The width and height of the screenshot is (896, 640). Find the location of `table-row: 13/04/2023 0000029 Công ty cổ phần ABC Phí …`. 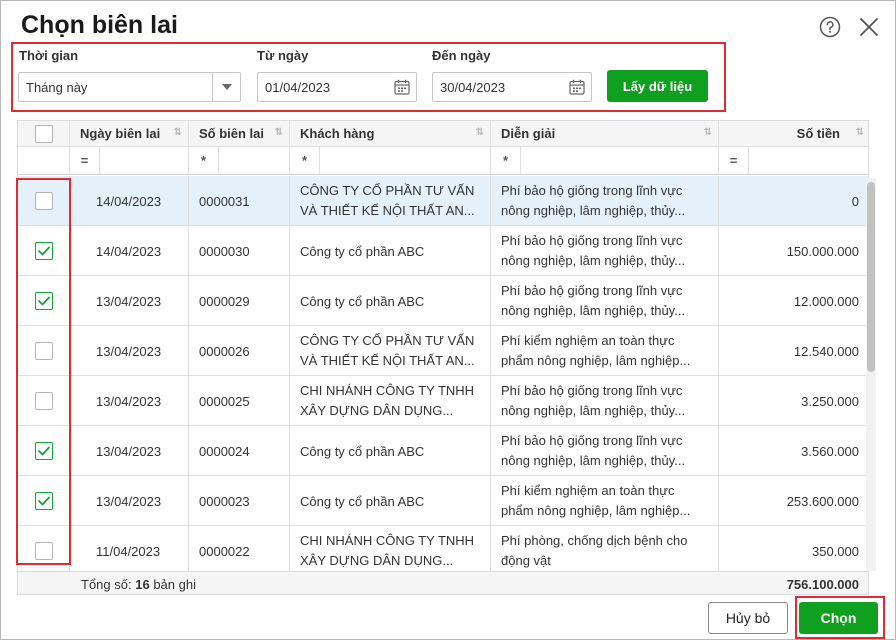

table-row: 13/04/2023 0000029 Công ty cổ phần ABC Phí … is located at coordinates (443, 301).